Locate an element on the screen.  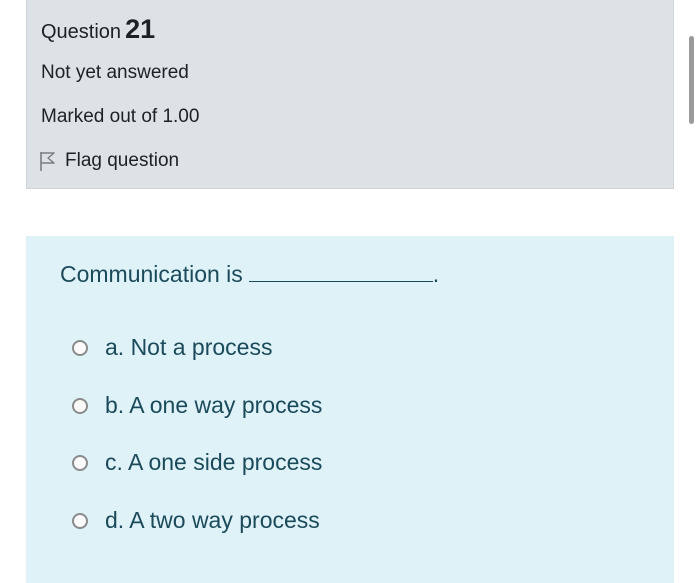
question-stem: Communication is is located at coordinates (151, 274).